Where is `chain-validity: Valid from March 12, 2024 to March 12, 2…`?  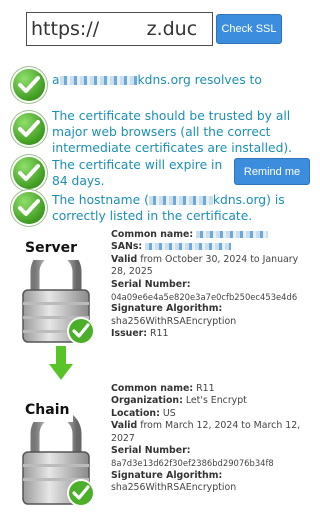 chain-validity: Valid from March 12, 2024 to March 12, 2… is located at coordinates (206, 432).